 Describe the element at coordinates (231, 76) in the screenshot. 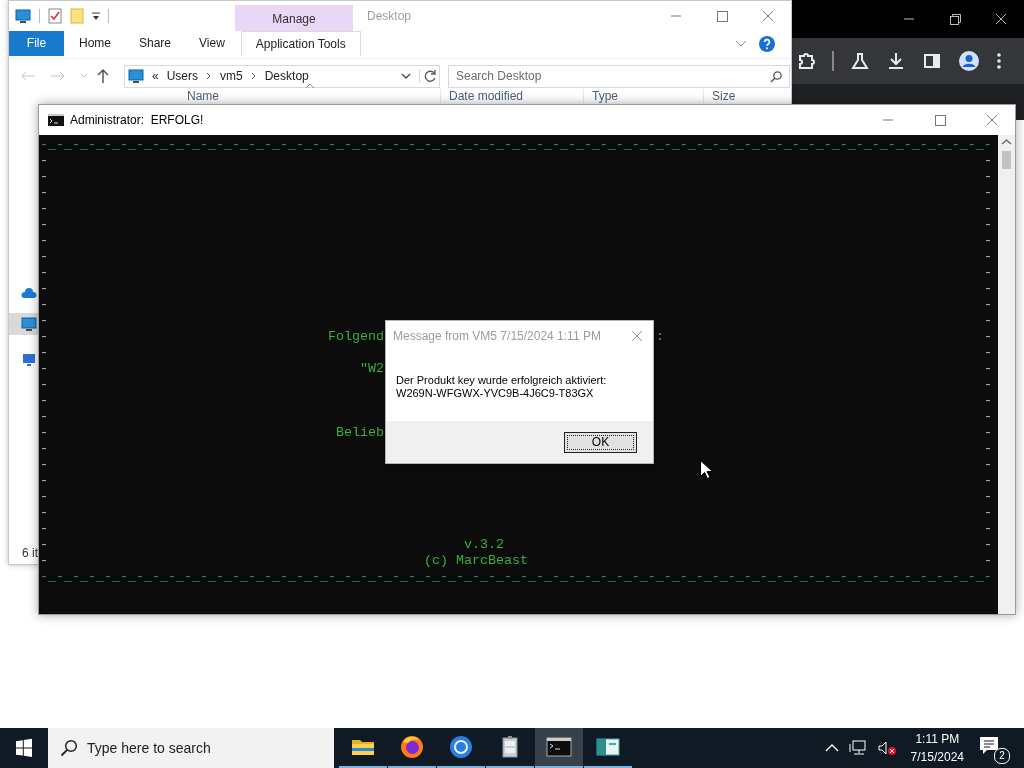

I see `breadcrumb-item: vm5` at that location.